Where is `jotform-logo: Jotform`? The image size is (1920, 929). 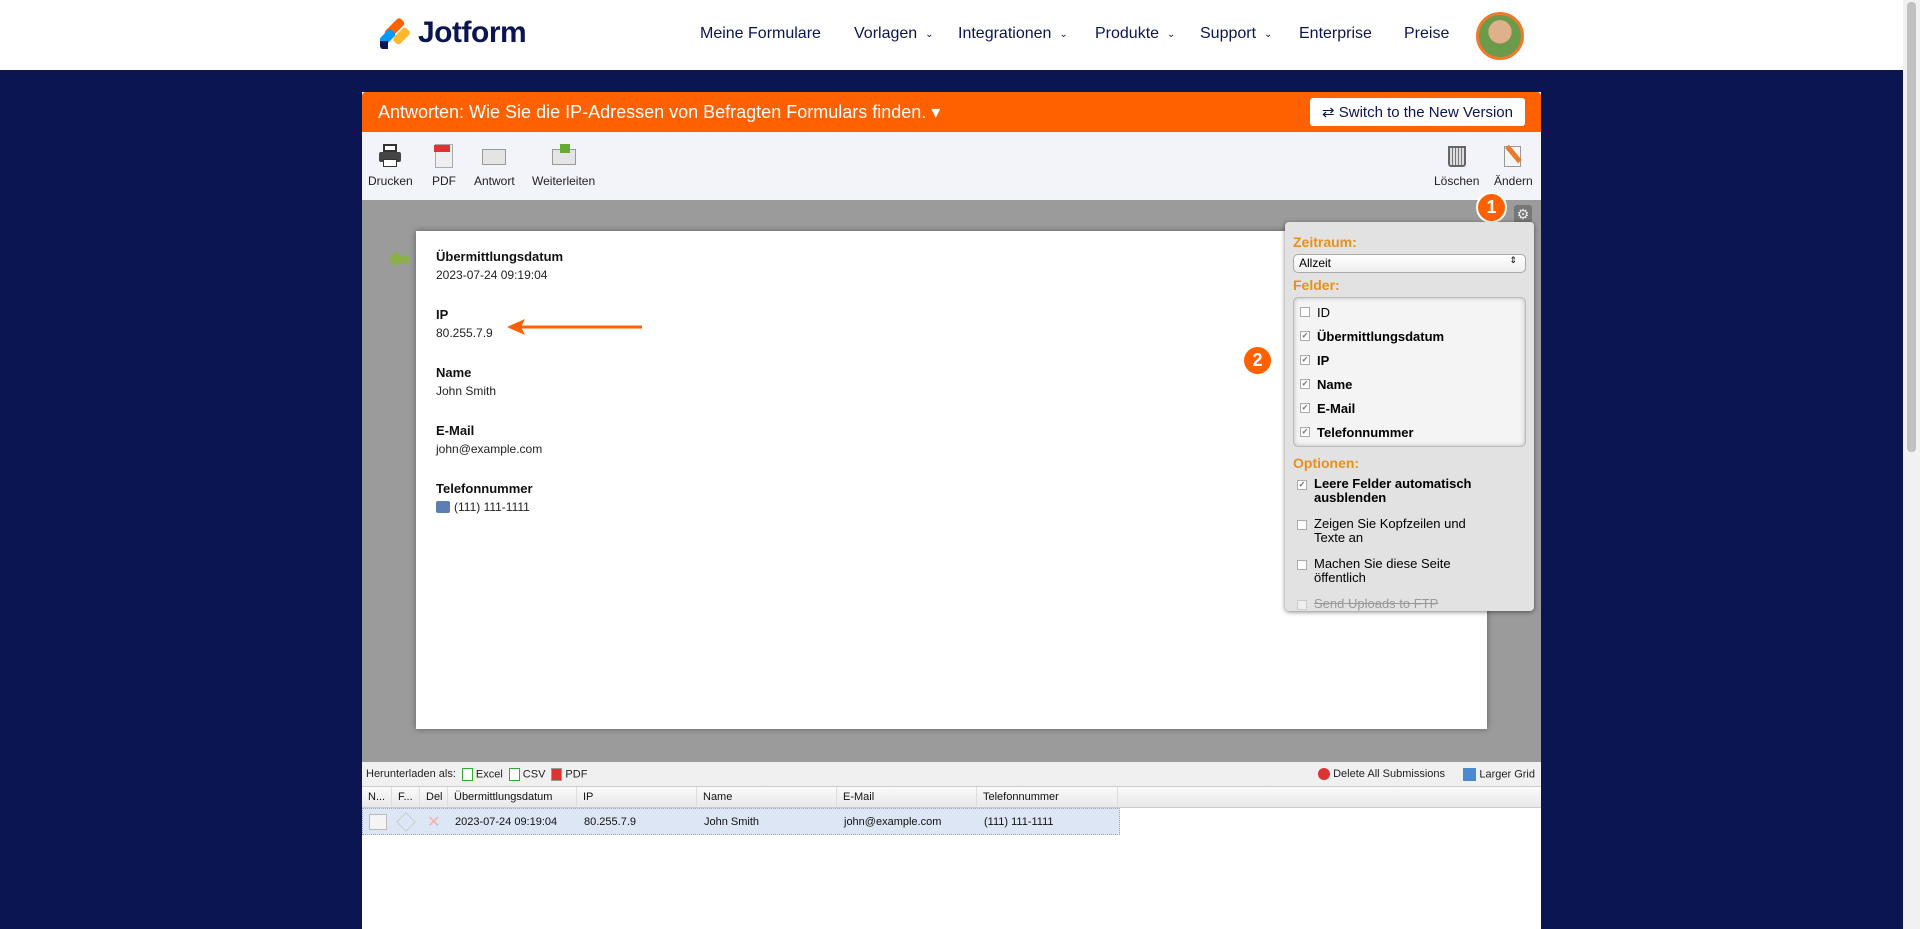
jotform-logo: Jotform is located at coordinates (452, 33).